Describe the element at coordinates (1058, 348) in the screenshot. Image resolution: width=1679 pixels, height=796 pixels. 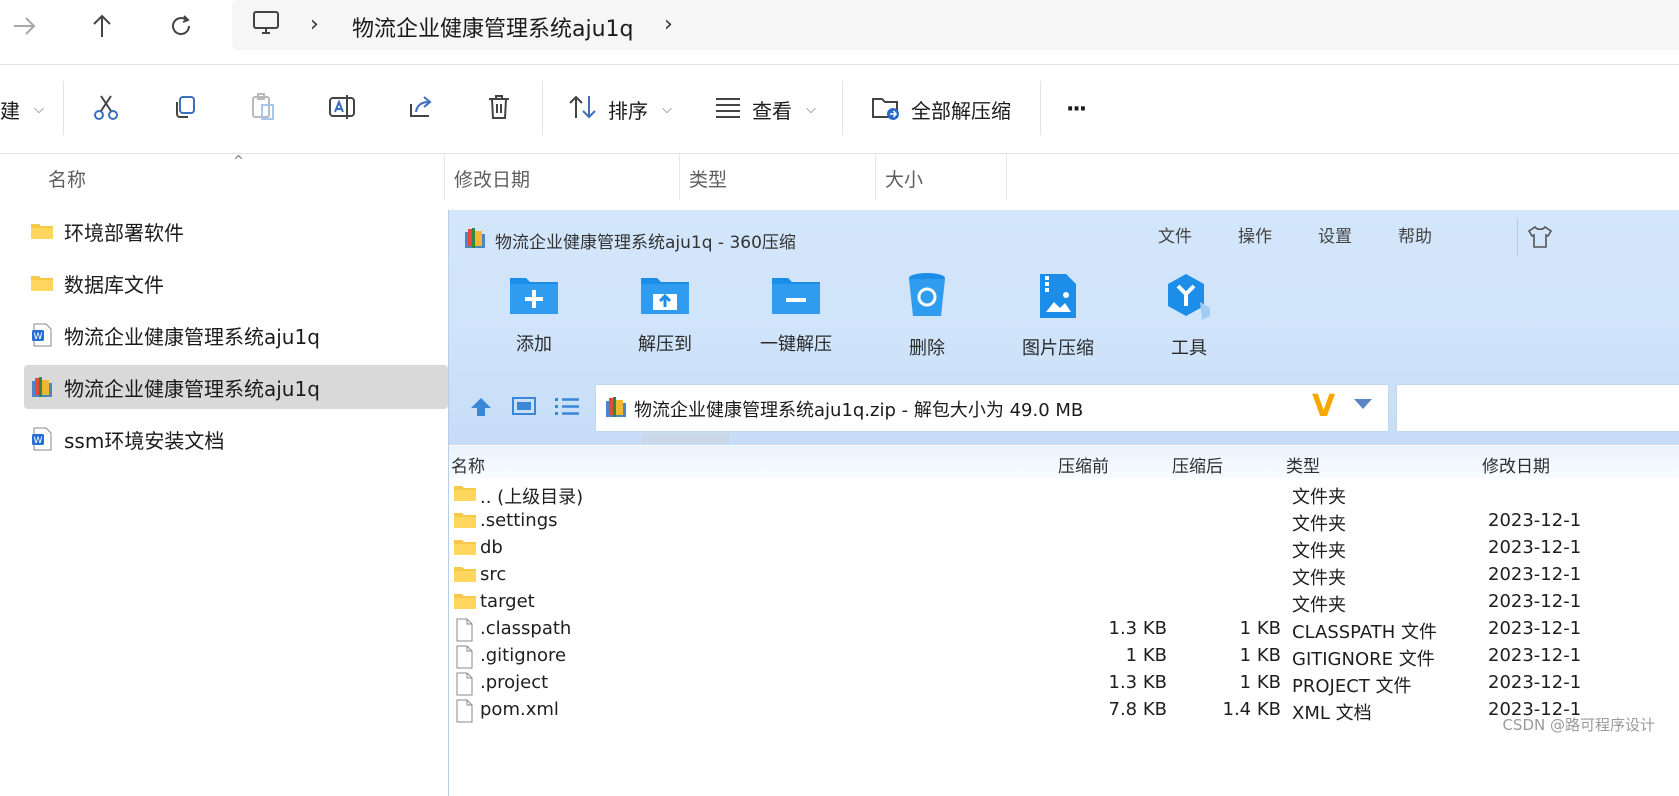
I see `image-compress-label: 图片压缩` at that location.